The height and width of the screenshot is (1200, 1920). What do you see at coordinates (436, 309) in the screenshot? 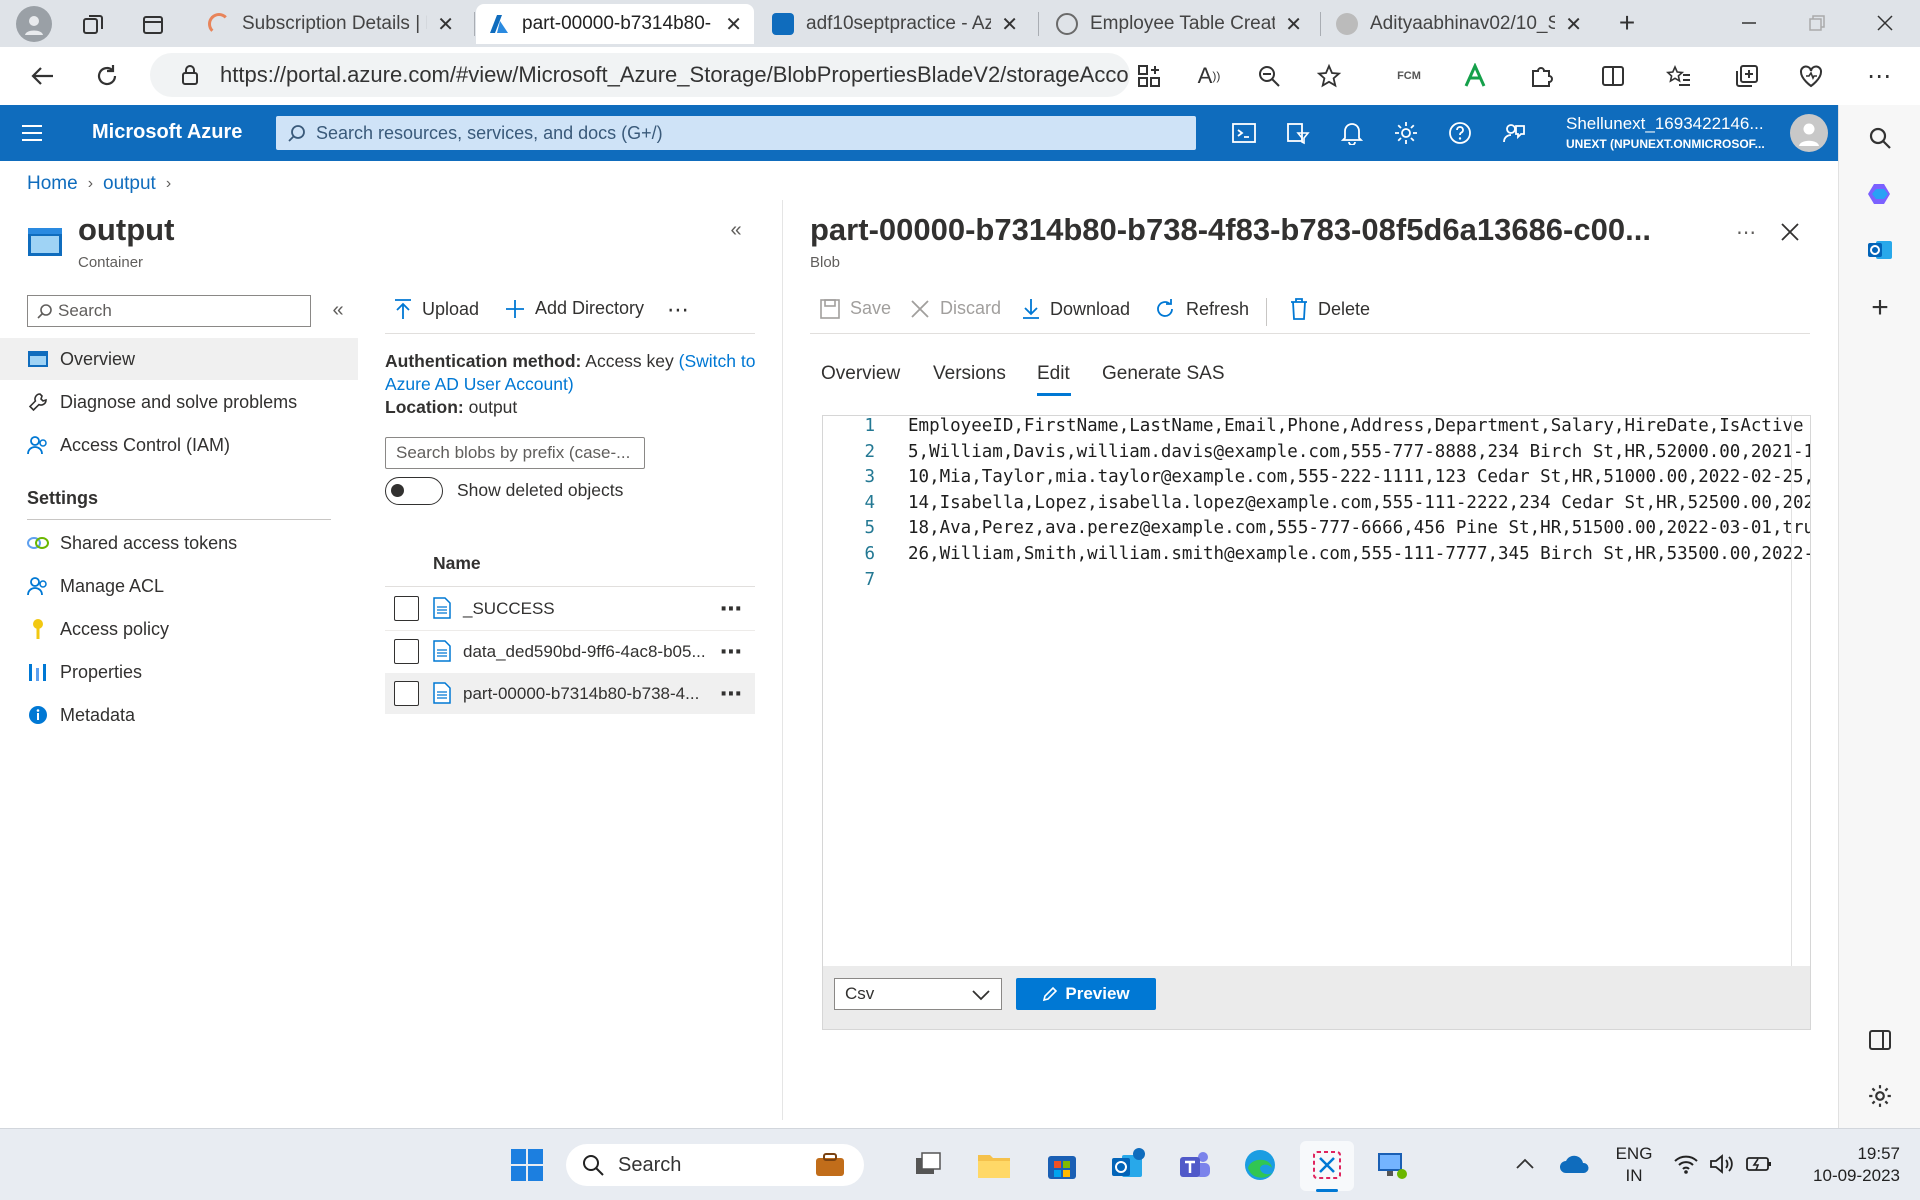
I see `upload-button: Upload` at bounding box center [436, 309].